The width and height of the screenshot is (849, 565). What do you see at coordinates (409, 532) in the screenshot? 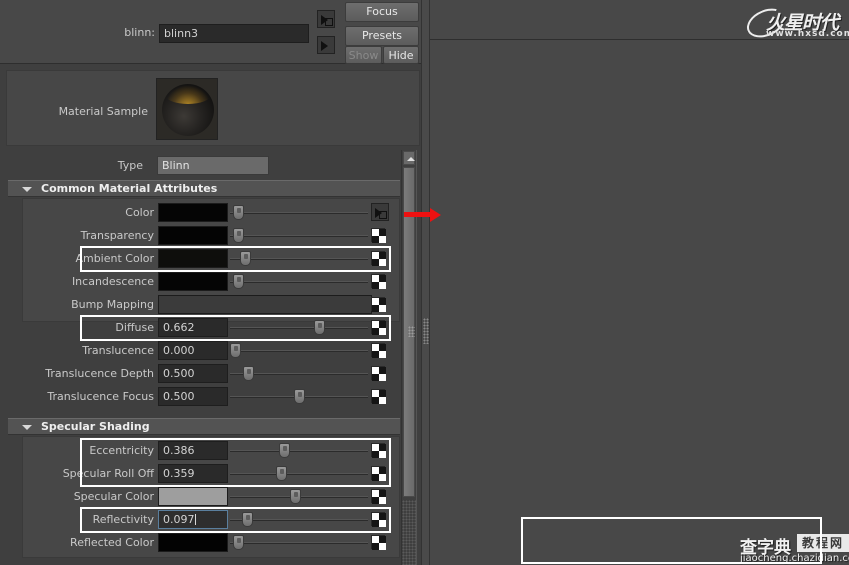
I see `scroll-trough` at bounding box center [409, 532].